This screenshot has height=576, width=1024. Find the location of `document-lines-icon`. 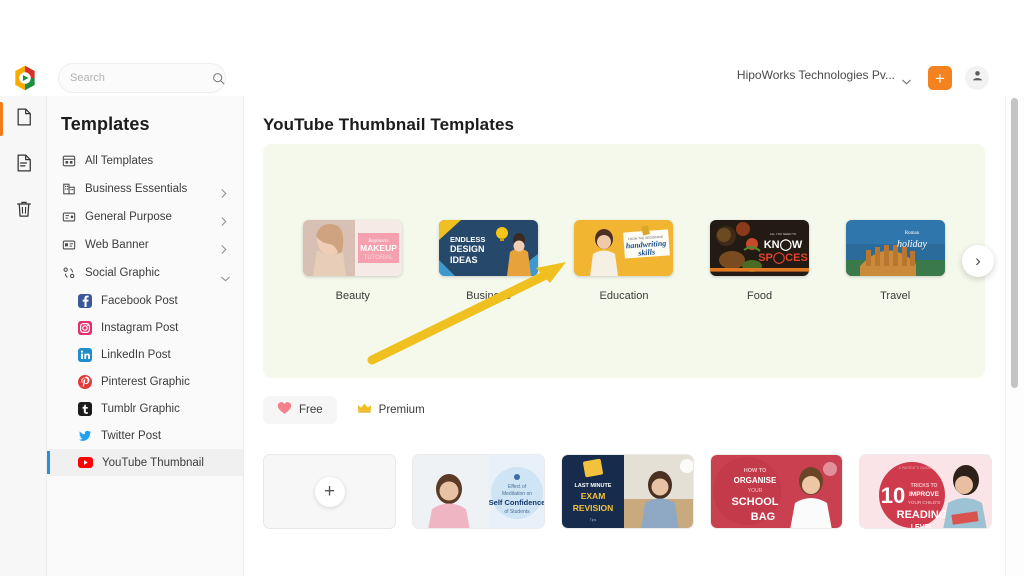

document-lines-icon is located at coordinates (24, 165).